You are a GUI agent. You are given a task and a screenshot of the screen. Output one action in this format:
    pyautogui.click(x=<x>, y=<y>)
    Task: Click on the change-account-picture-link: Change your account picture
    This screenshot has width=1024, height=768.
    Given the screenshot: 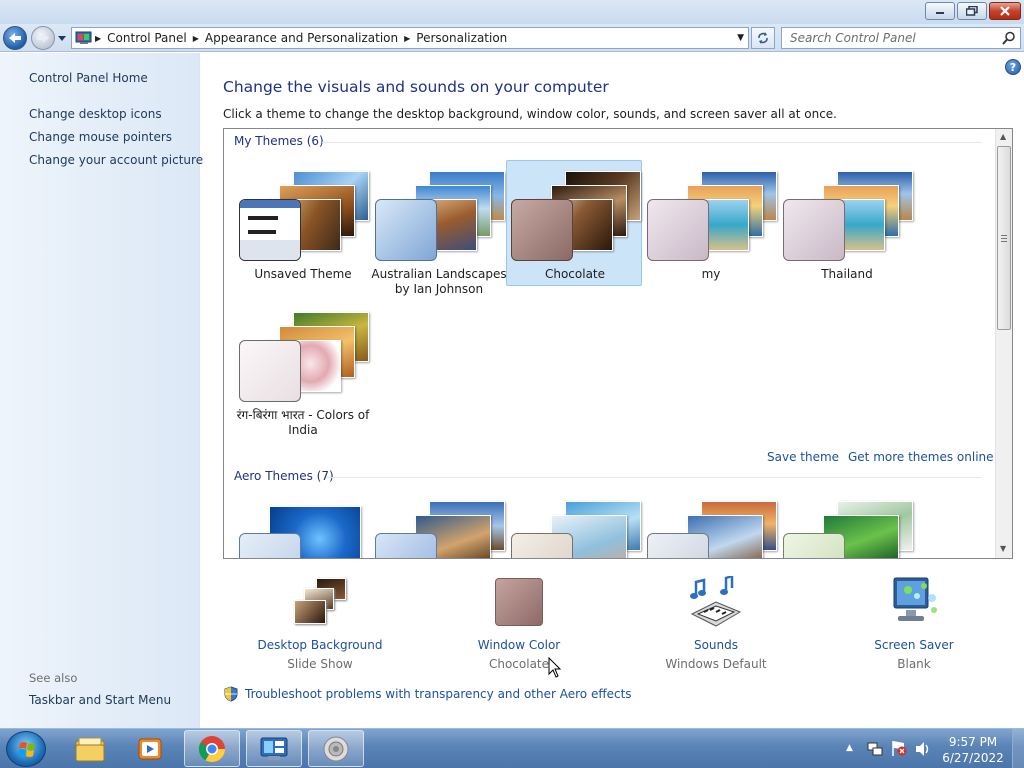 What is the action you would take?
    pyautogui.click(x=116, y=160)
    